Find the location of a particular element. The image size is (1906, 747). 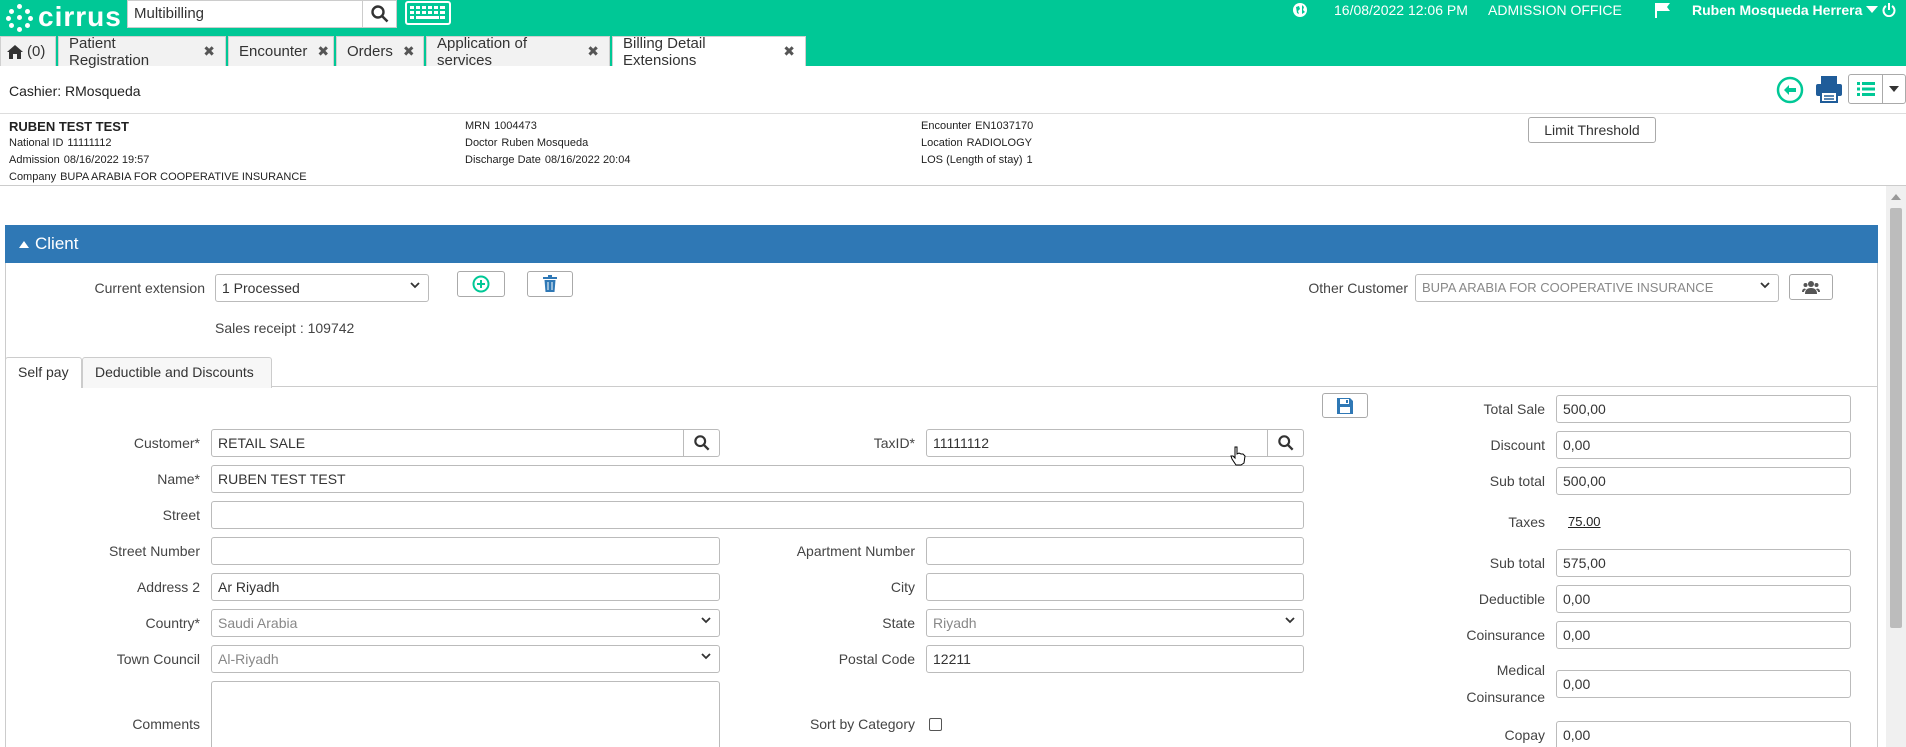

current-extension-label: Current extension is located at coordinates (149, 288).